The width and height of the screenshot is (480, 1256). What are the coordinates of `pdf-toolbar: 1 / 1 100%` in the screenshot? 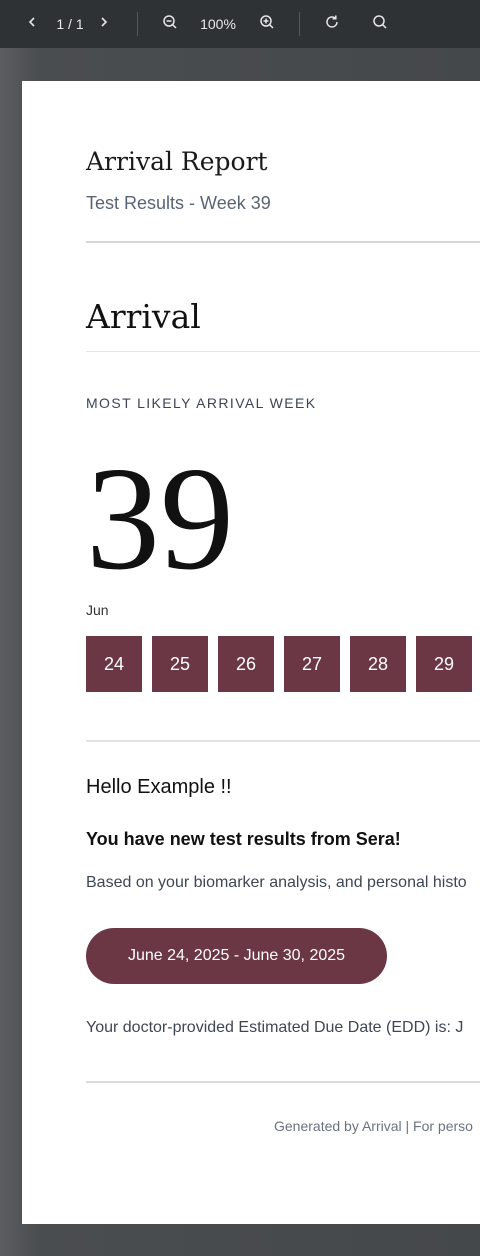 It's located at (240, 24).